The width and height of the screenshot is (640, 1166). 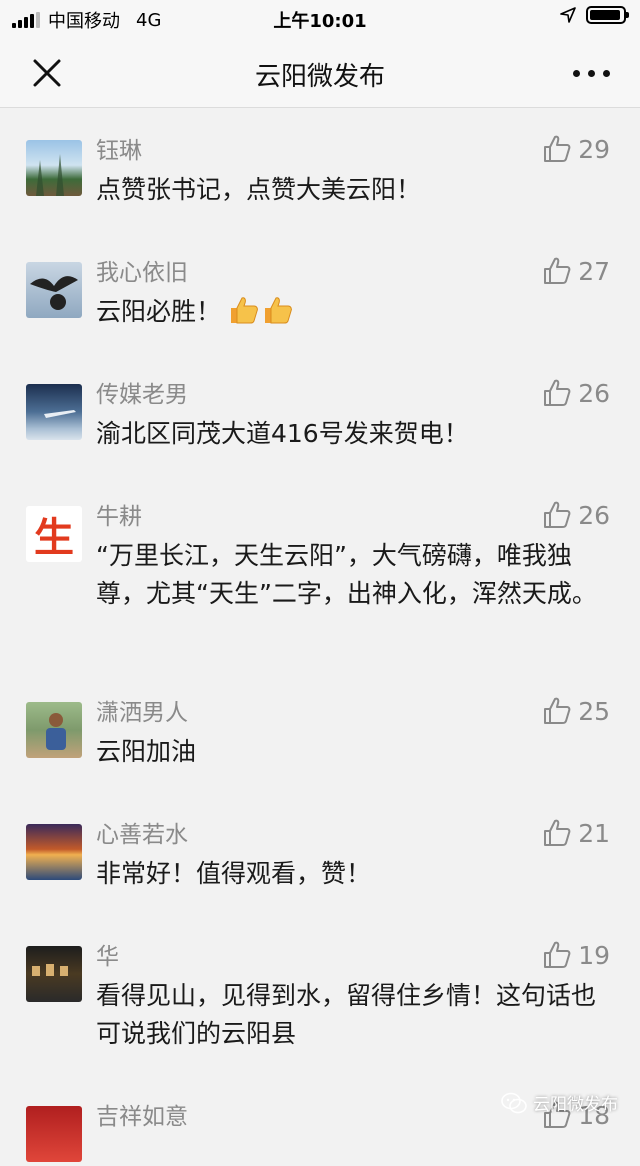 I want to click on like-button: 27, so click(x=576, y=271).